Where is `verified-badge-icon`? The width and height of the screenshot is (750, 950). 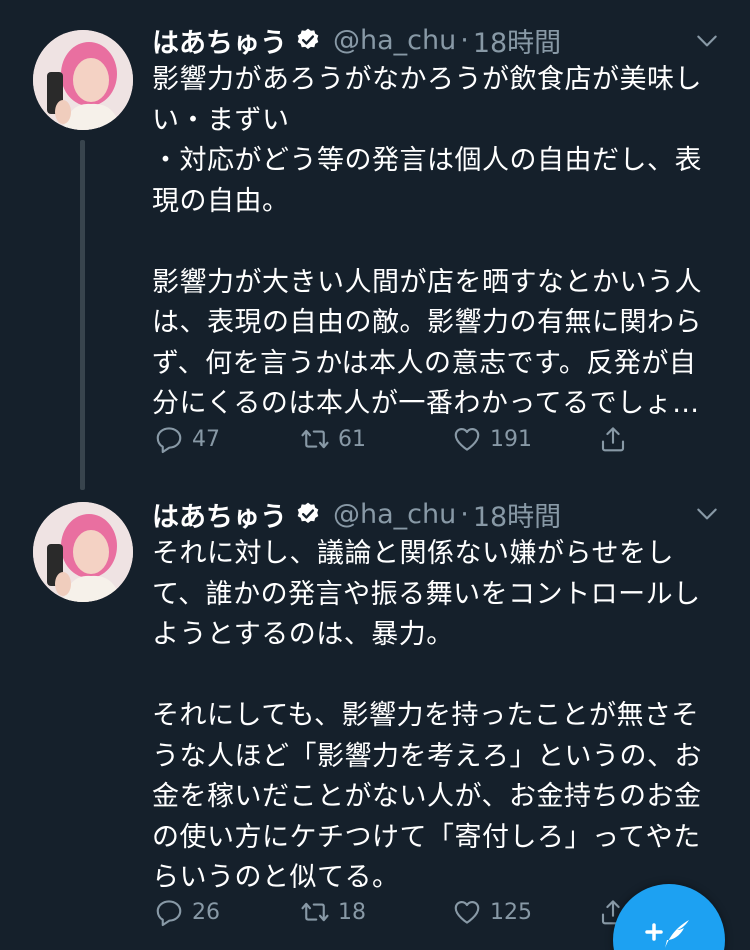
verified-badge-icon is located at coordinates (308, 512).